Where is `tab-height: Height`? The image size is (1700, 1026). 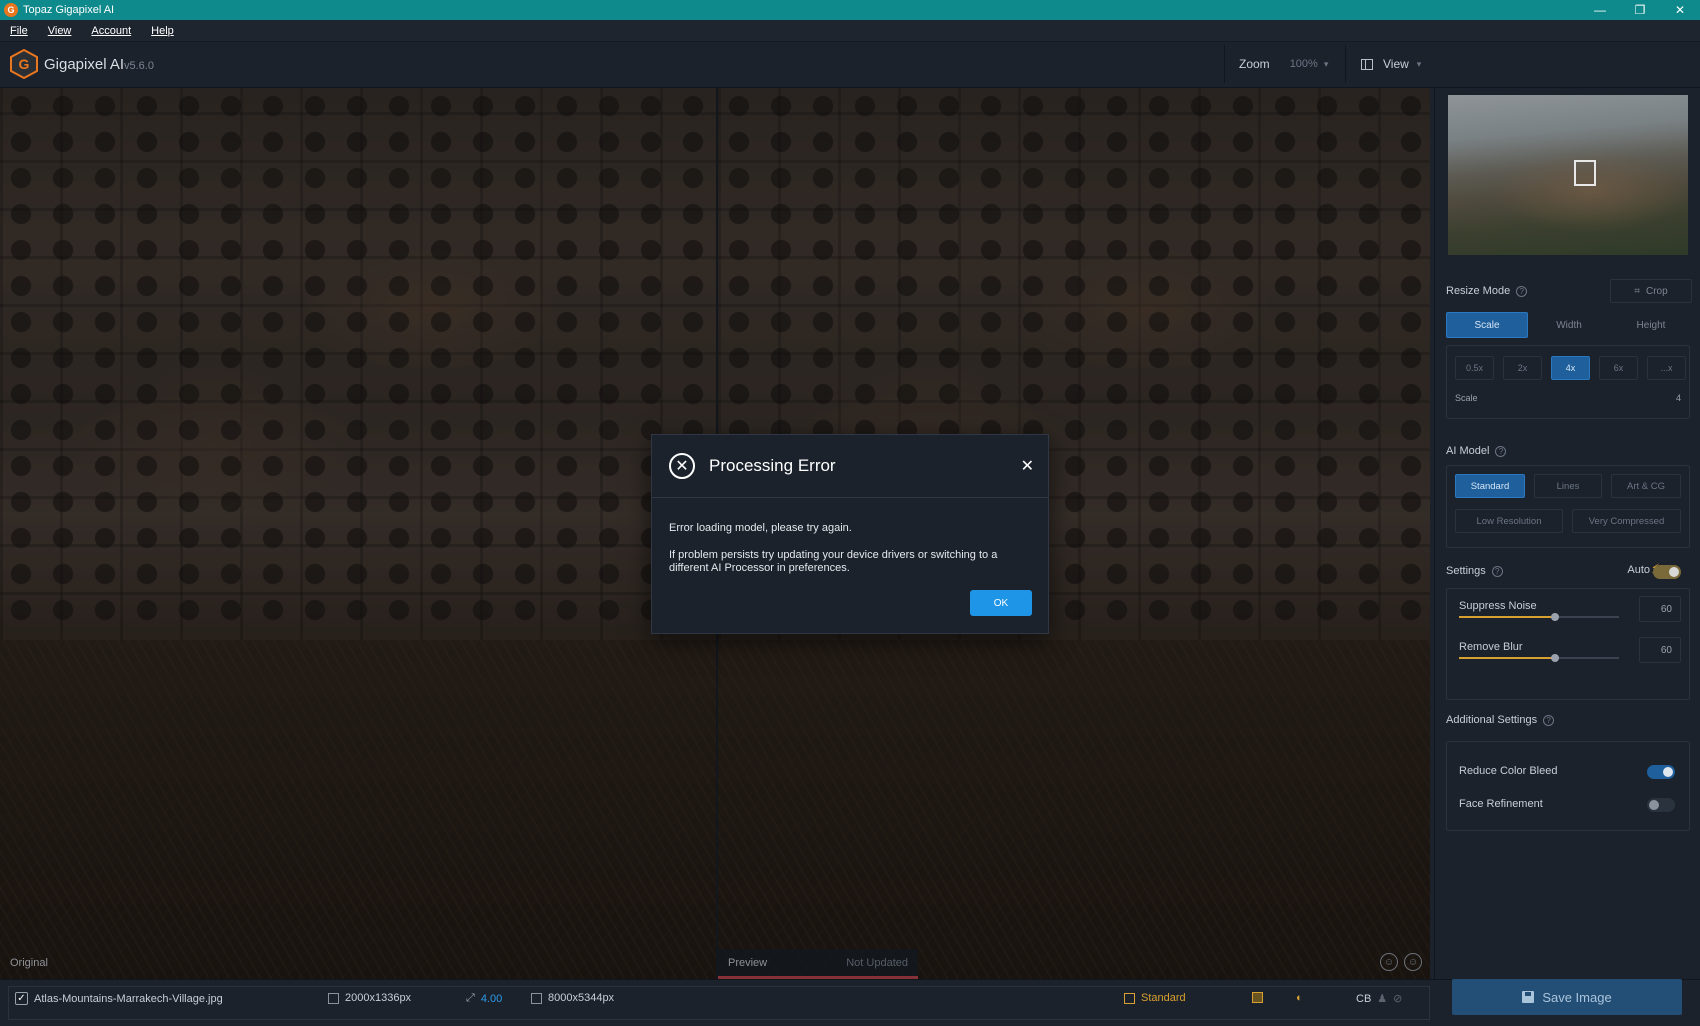 tab-height: Height is located at coordinates (1651, 325).